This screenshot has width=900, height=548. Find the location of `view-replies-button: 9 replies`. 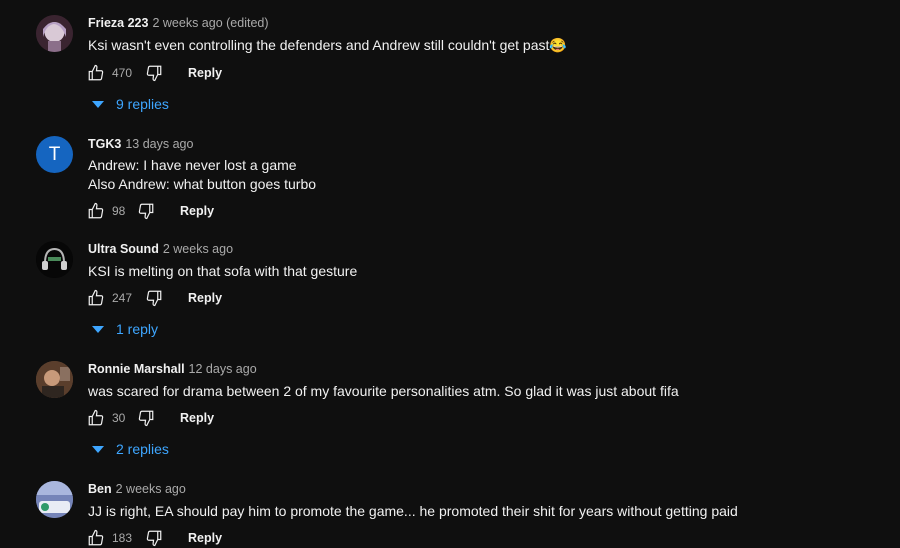

view-replies-button: 9 replies is located at coordinates (130, 104).